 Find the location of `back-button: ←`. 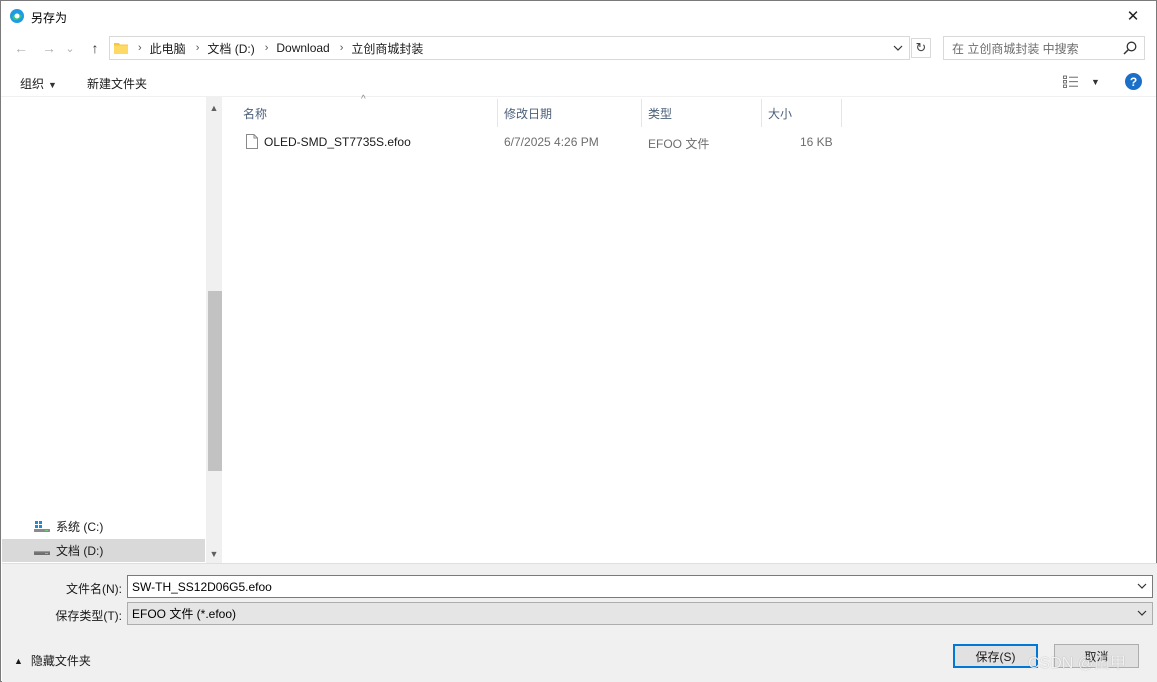

back-button: ← is located at coordinates (21, 48).